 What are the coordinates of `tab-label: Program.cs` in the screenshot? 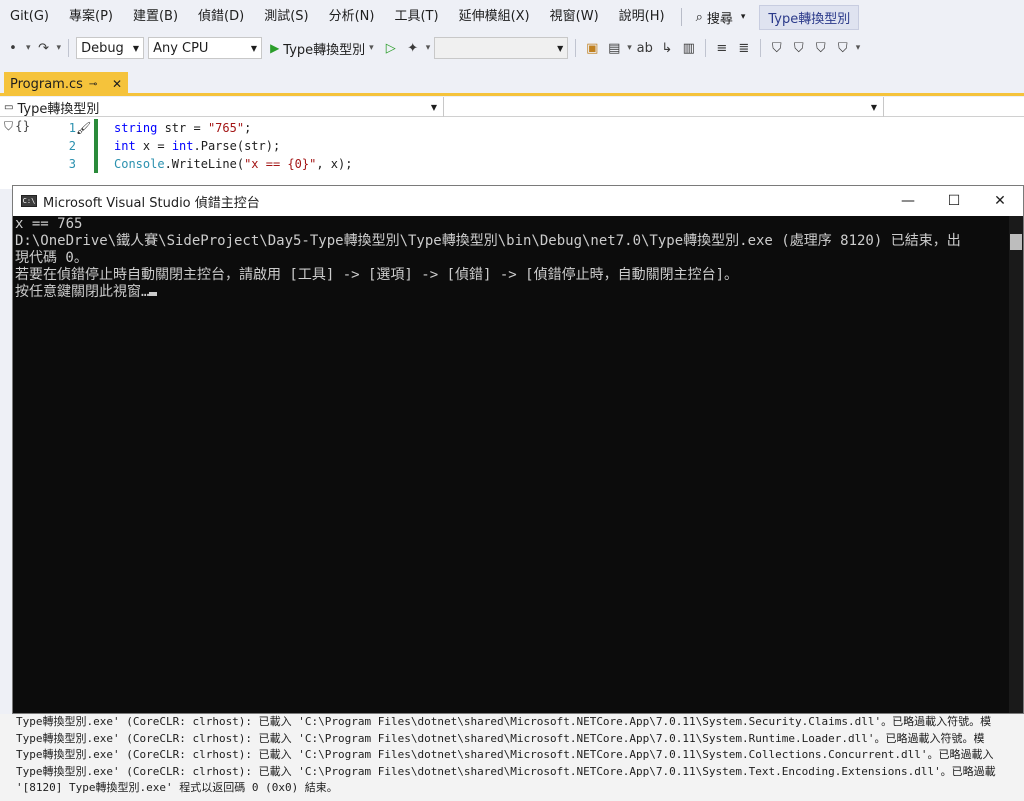 It's located at (46, 84).